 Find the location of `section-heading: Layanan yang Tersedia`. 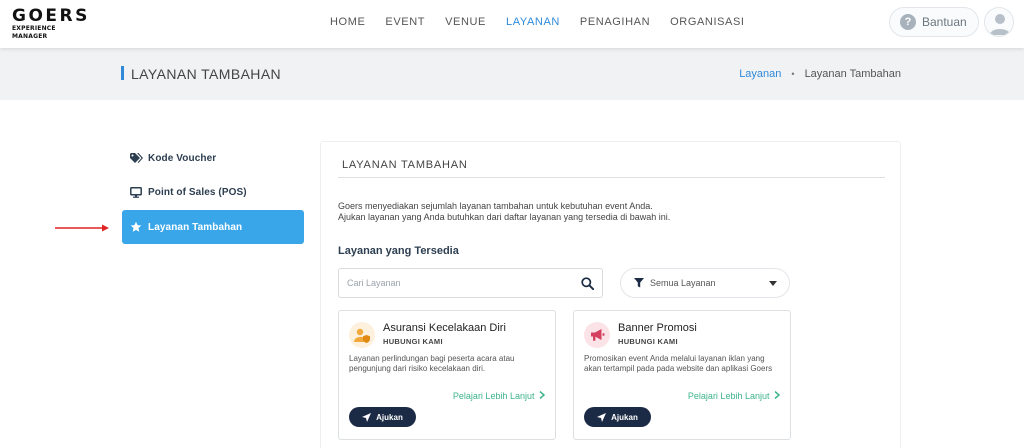

section-heading: Layanan yang Tersedia is located at coordinates (398, 251).